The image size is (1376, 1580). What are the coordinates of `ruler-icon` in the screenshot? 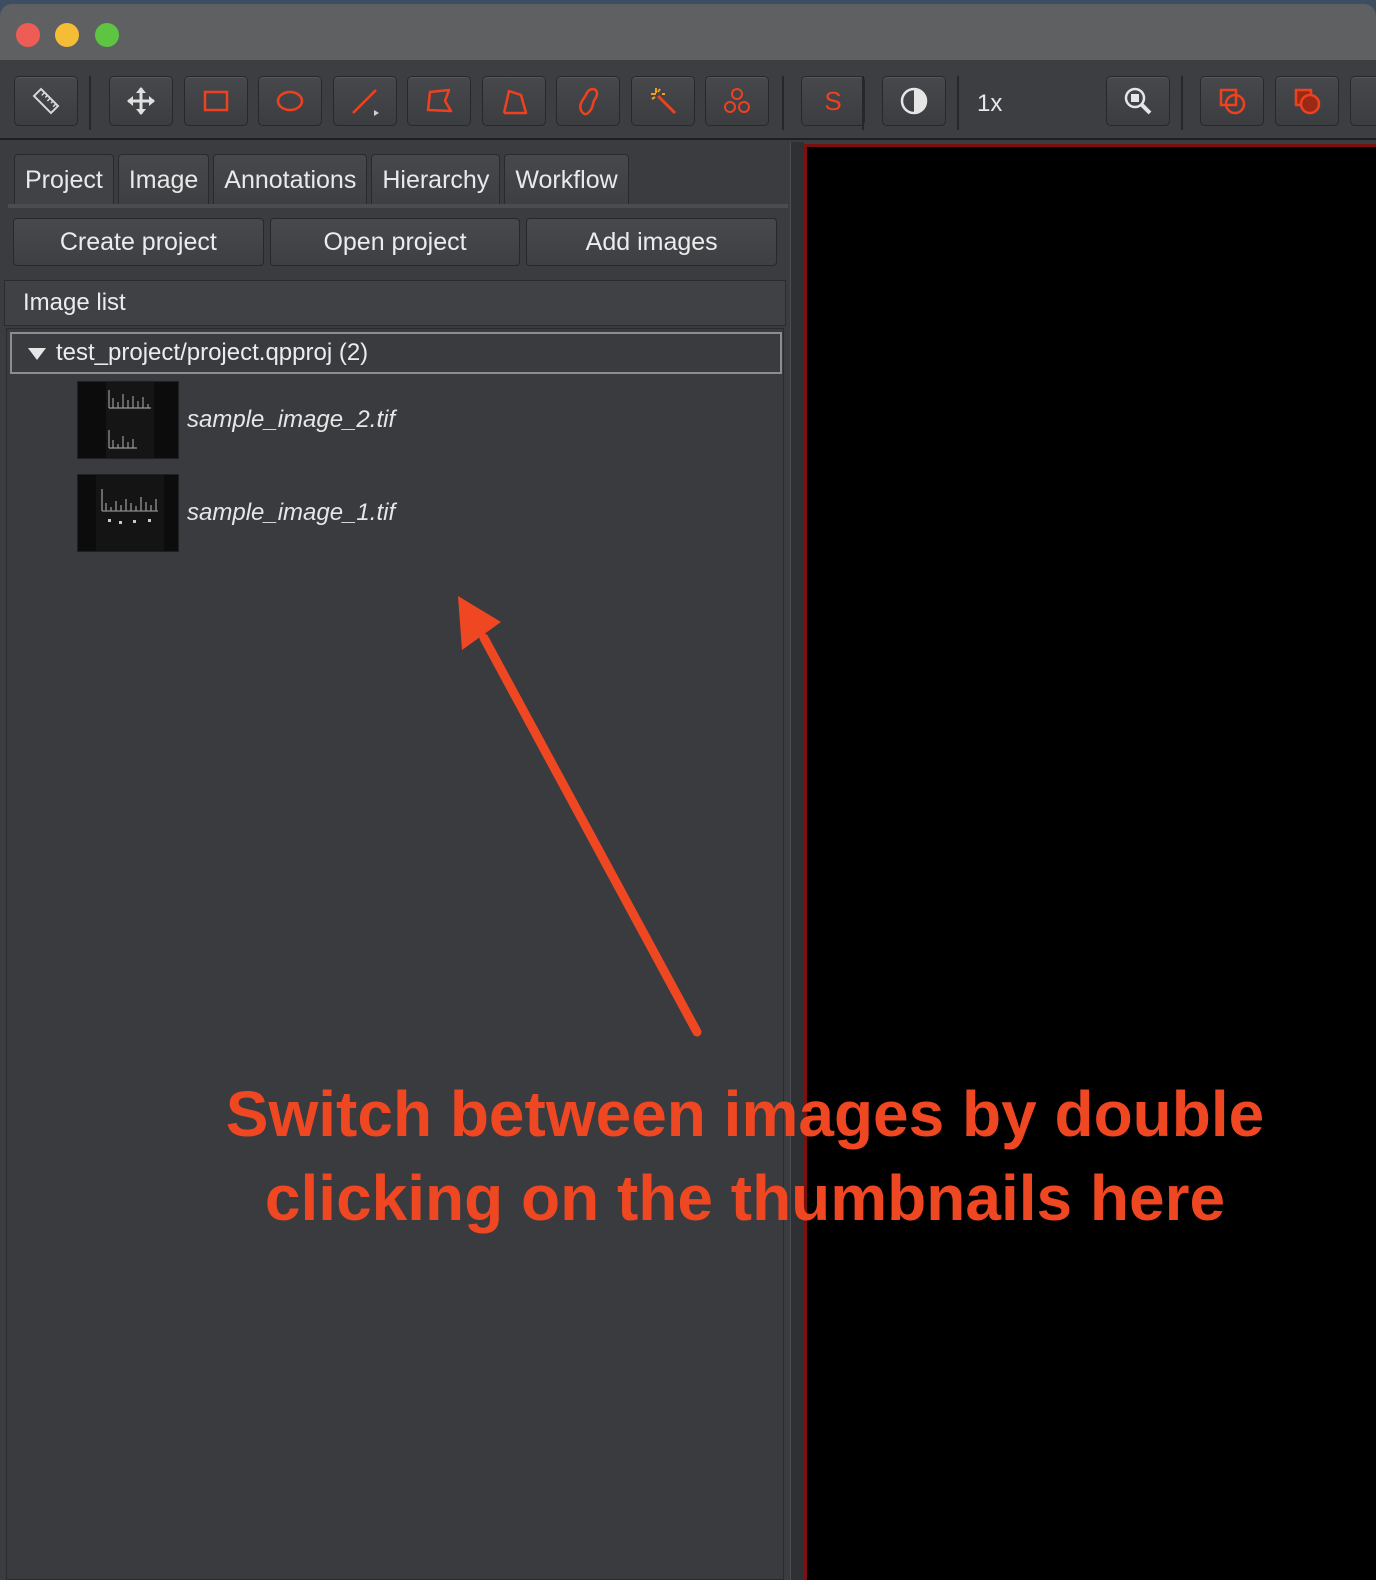 It's located at (46, 101).